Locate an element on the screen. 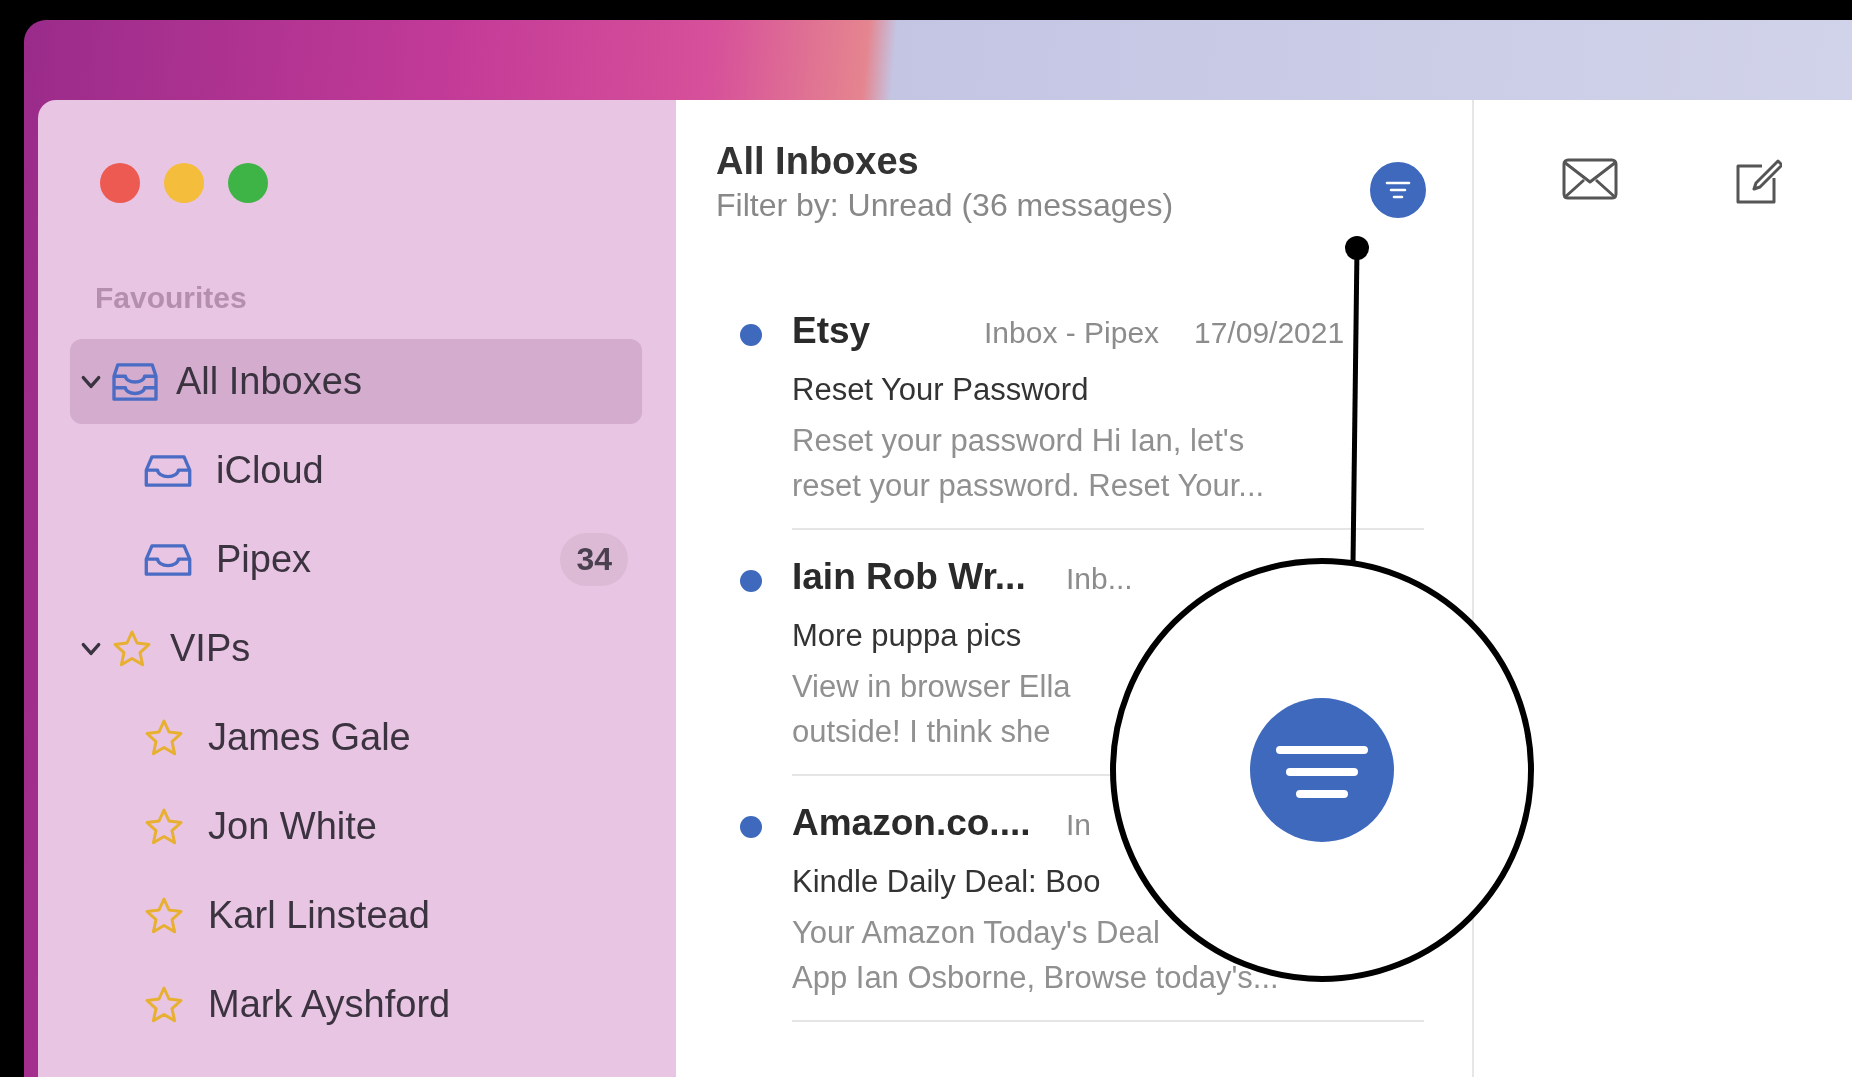 The image size is (1852, 1077). sidebar-item: James Gale is located at coordinates (356, 737).